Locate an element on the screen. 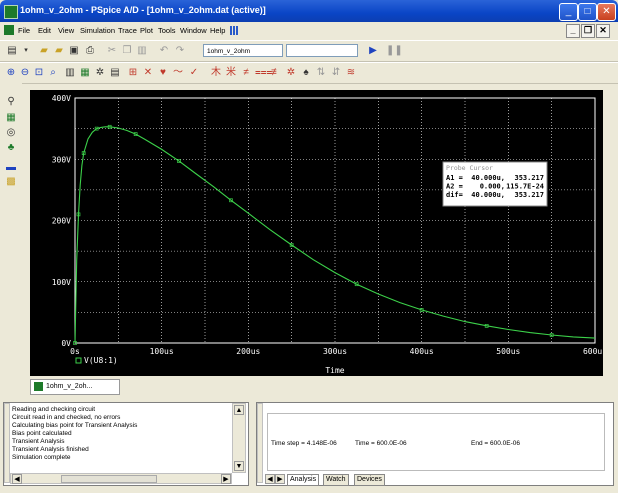  redo-icon: ↷ is located at coordinates (180, 50).